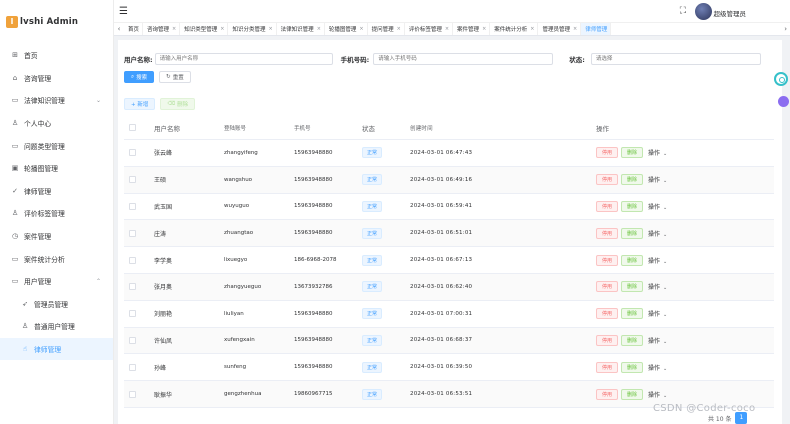  I want to click on floating-assistant-icon, so click(781, 79).